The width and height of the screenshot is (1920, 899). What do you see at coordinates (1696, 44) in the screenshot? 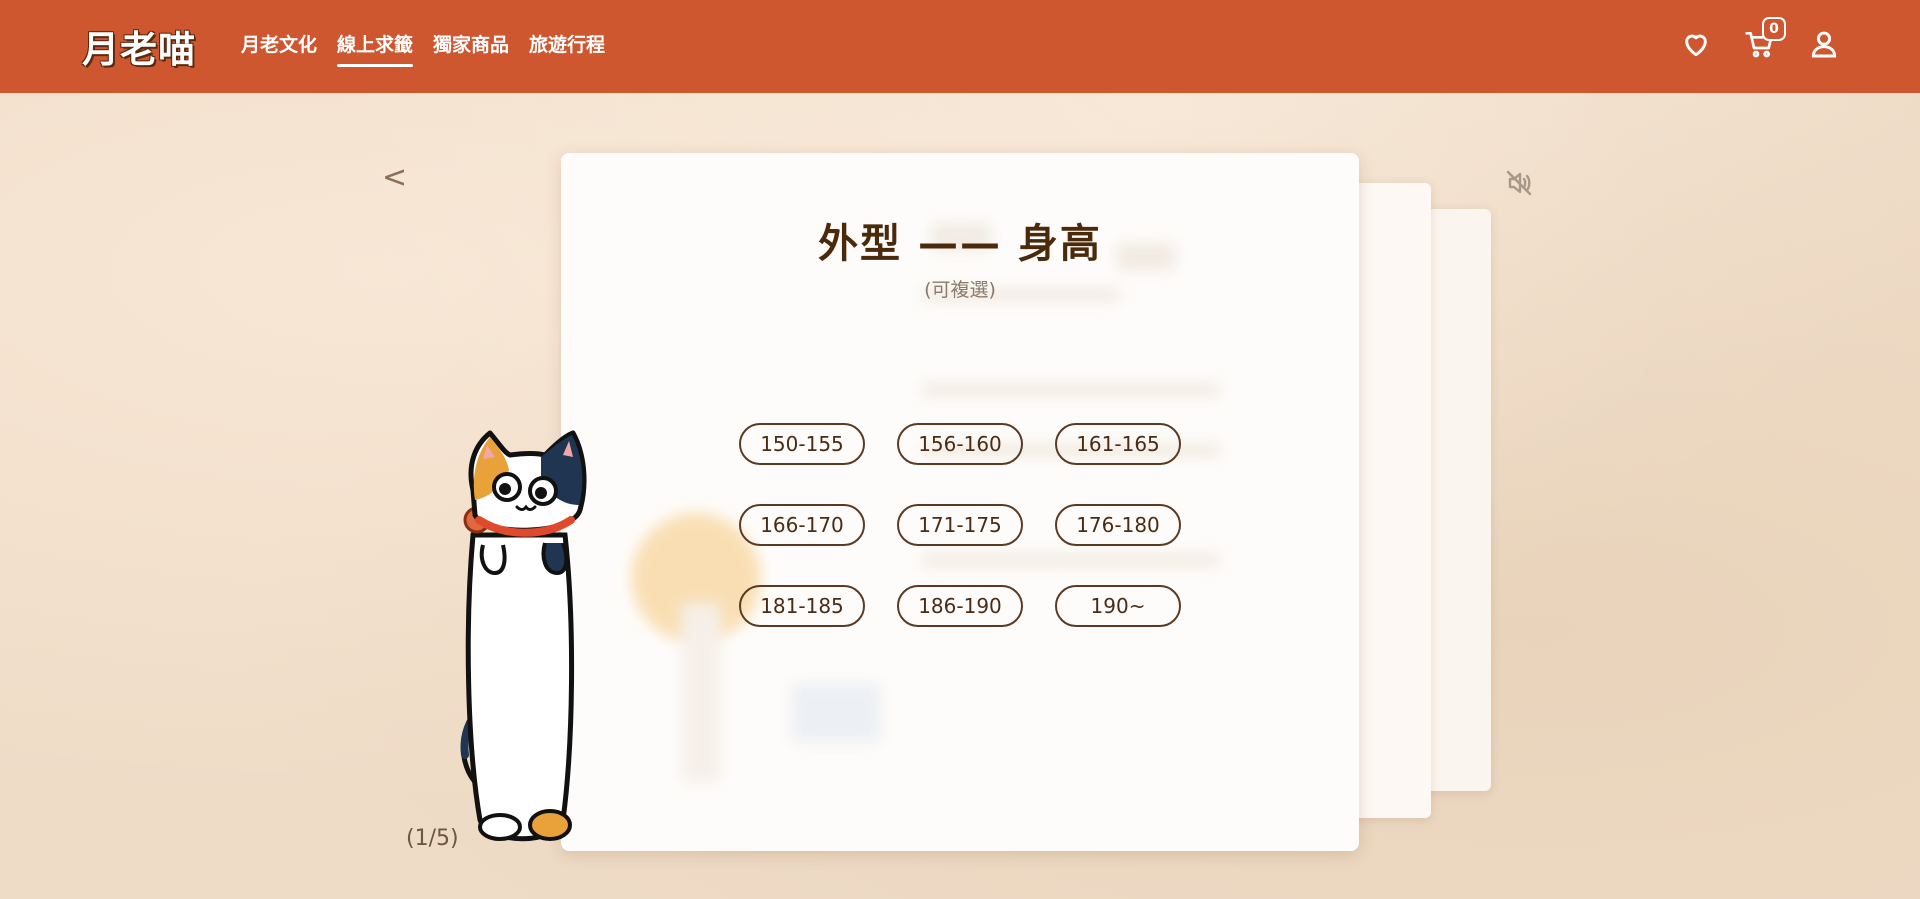
I see `heart-icon` at bounding box center [1696, 44].